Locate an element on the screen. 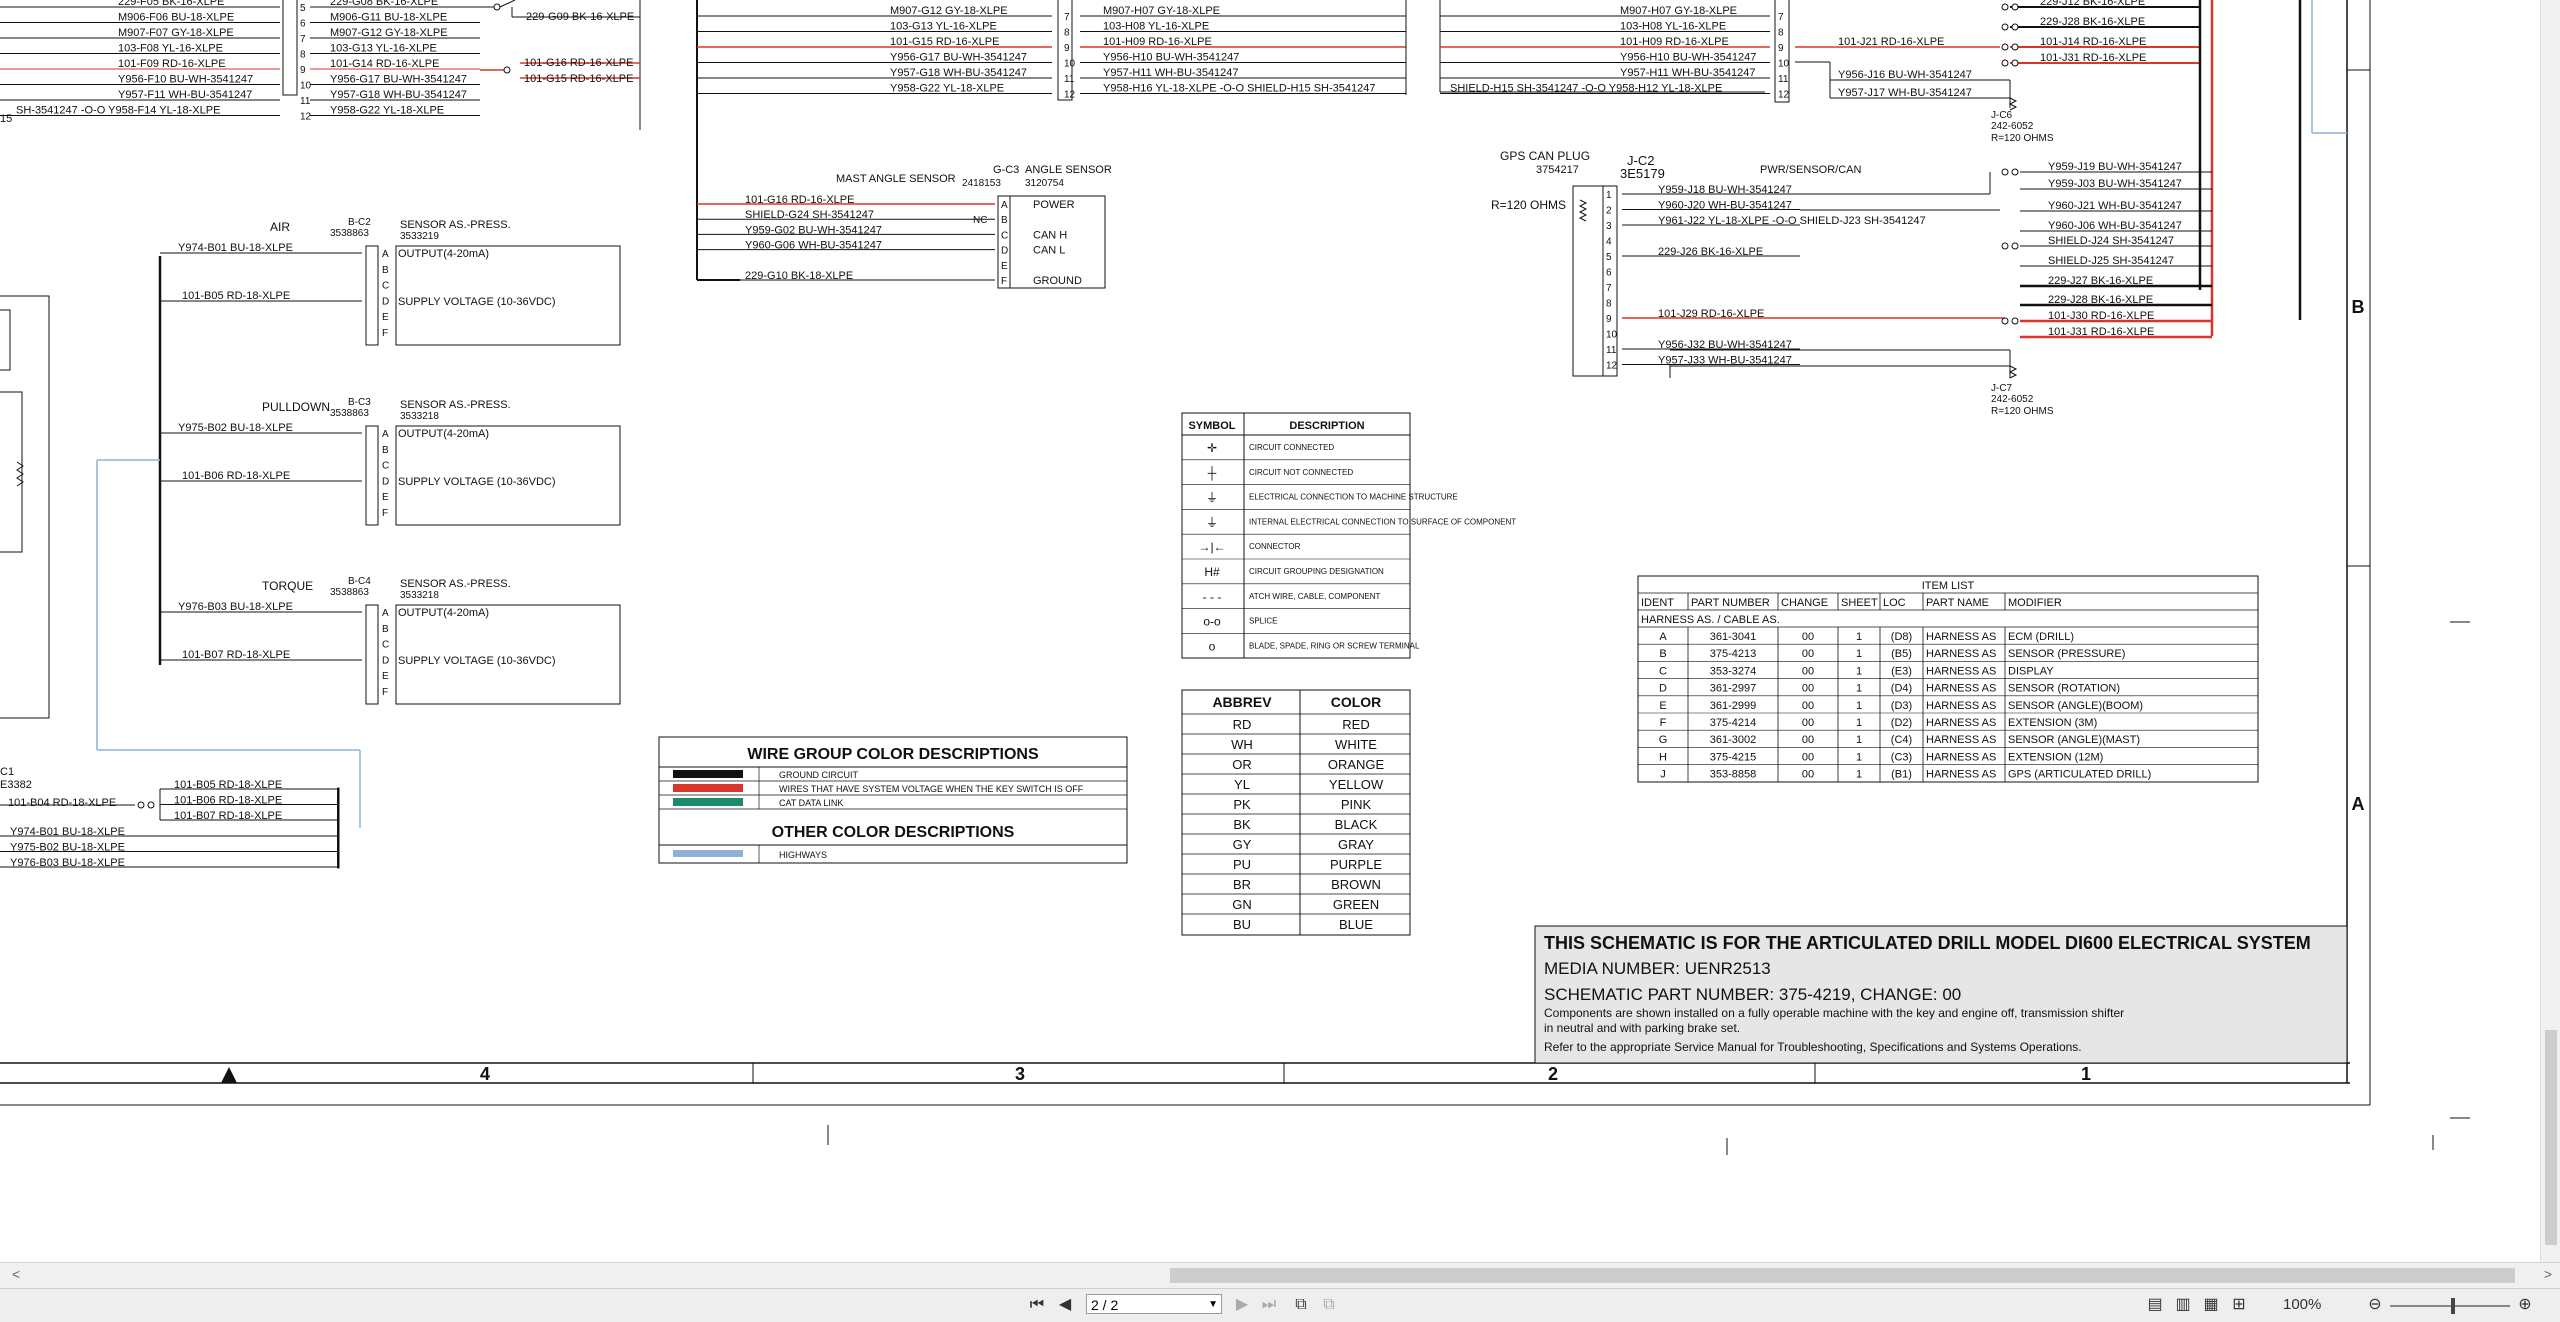 The image size is (2560, 1322). abbrev-code: BR is located at coordinates (1242, 884).